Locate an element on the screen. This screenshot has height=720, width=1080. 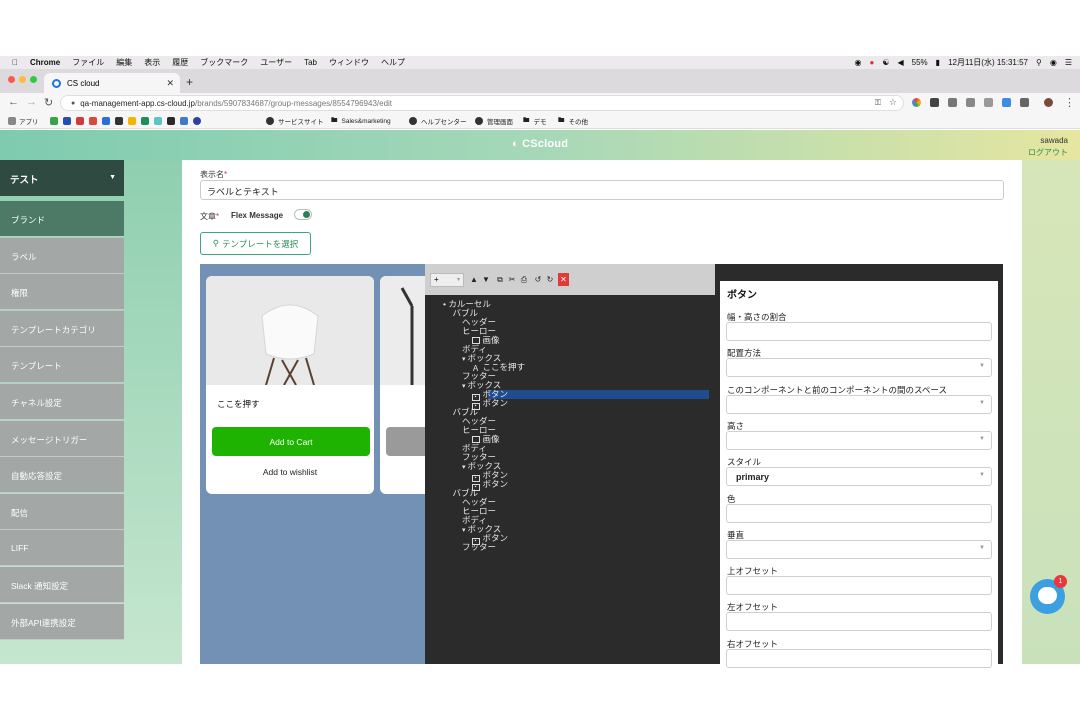
bookmark-icons is located at coordinates (125, 121).